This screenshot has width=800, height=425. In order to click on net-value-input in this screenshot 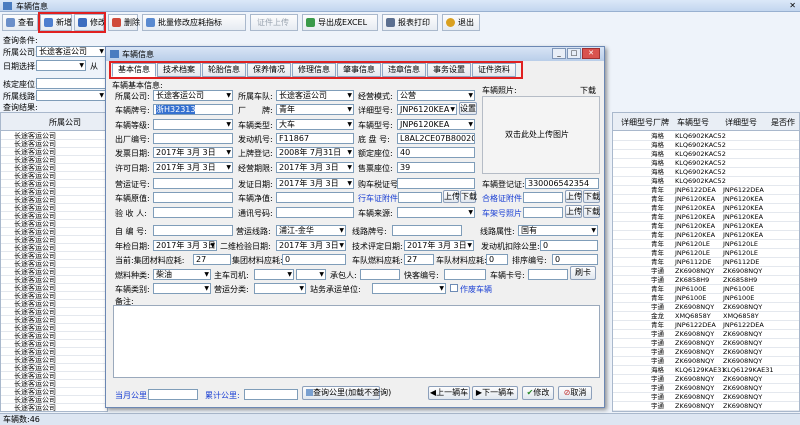, I will do `click(315, 197)`.